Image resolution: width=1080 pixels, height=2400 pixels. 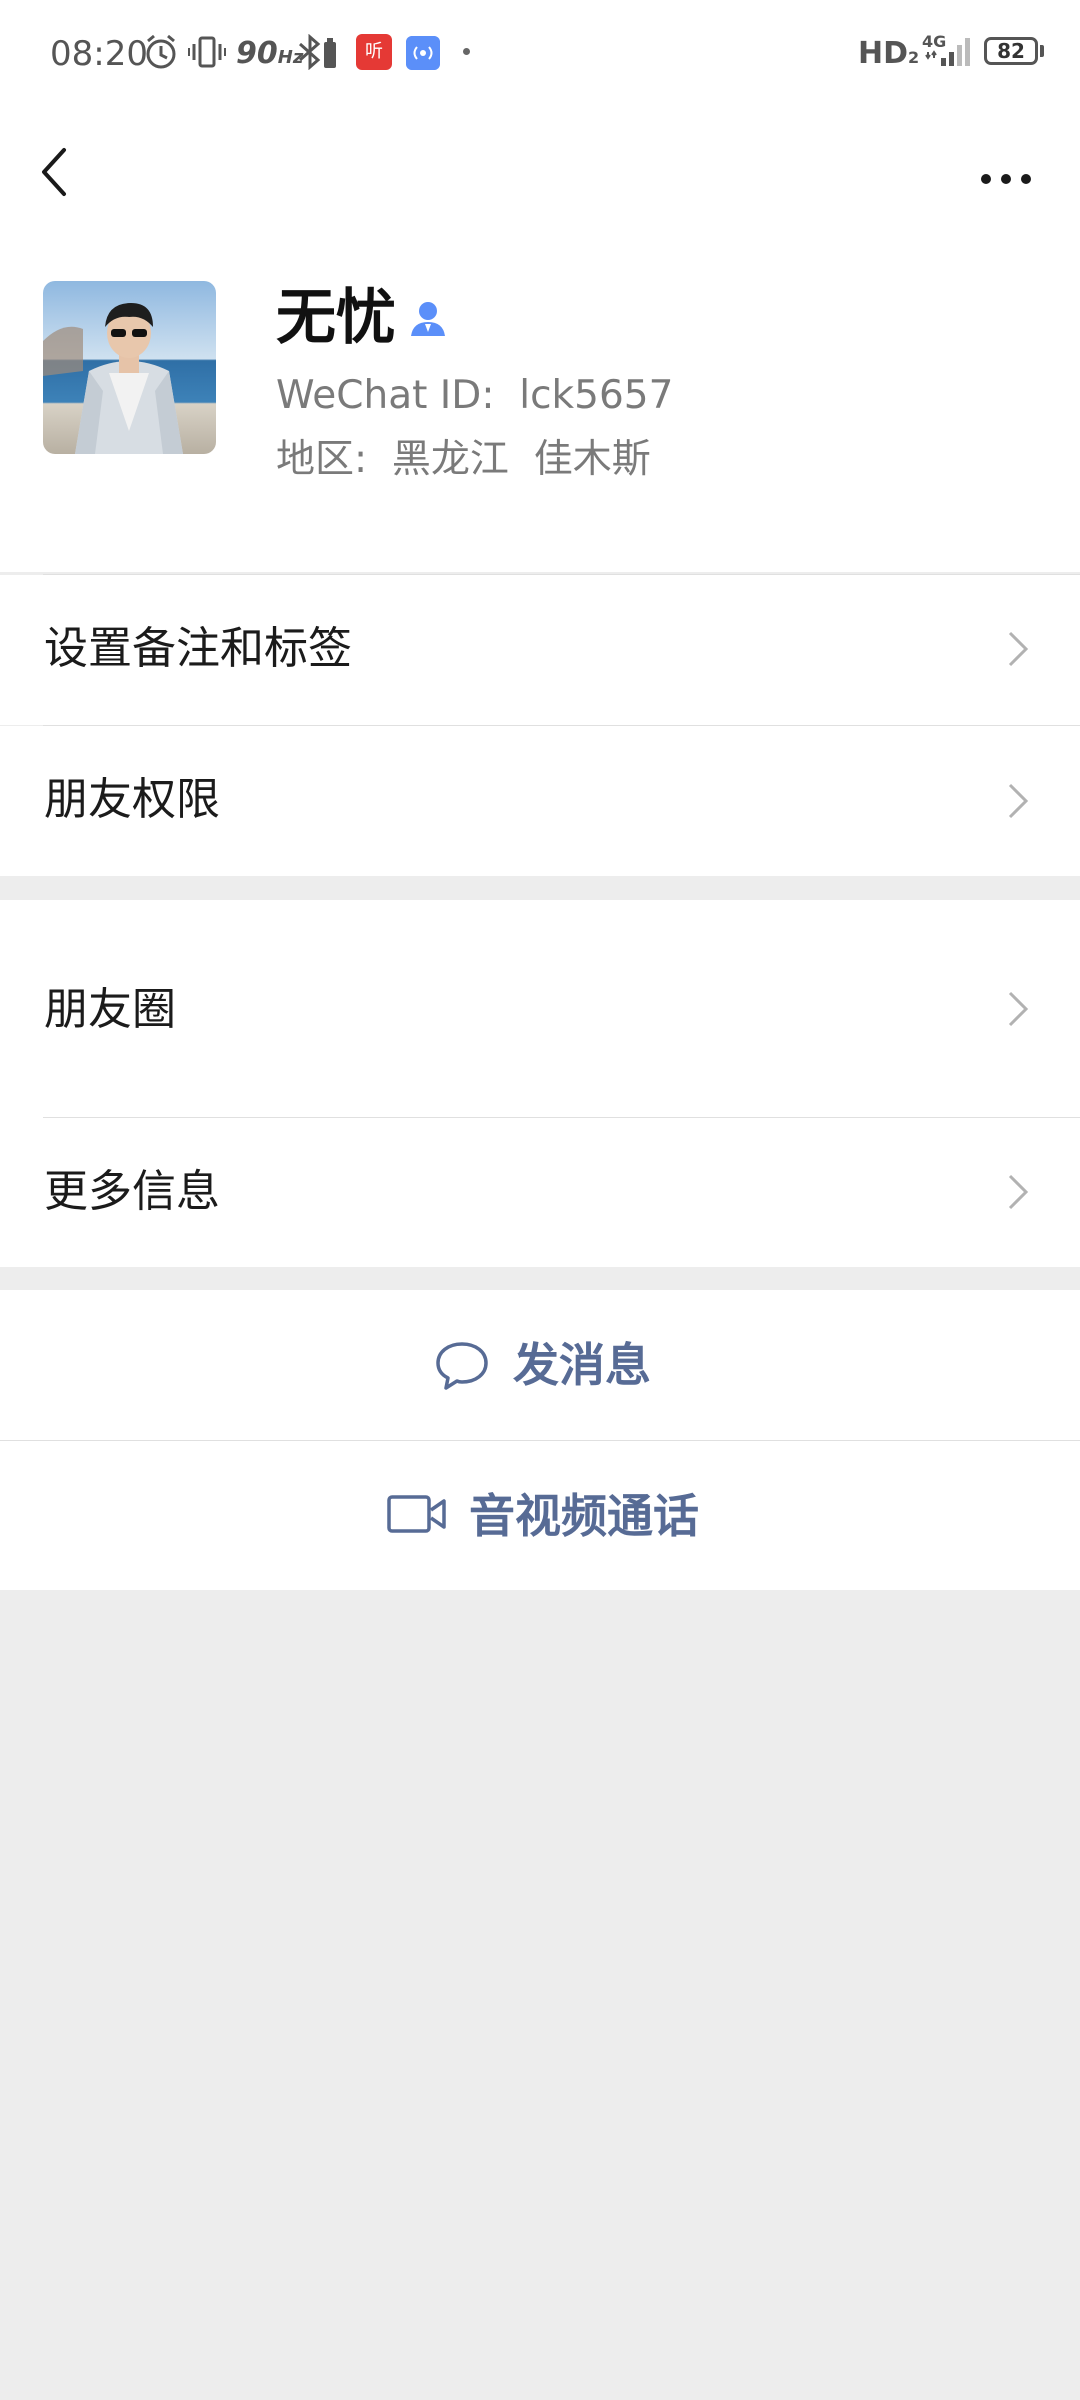 I want to click on region: 地区: 黑龙江 佳木斯, so click(x=463, y=459).